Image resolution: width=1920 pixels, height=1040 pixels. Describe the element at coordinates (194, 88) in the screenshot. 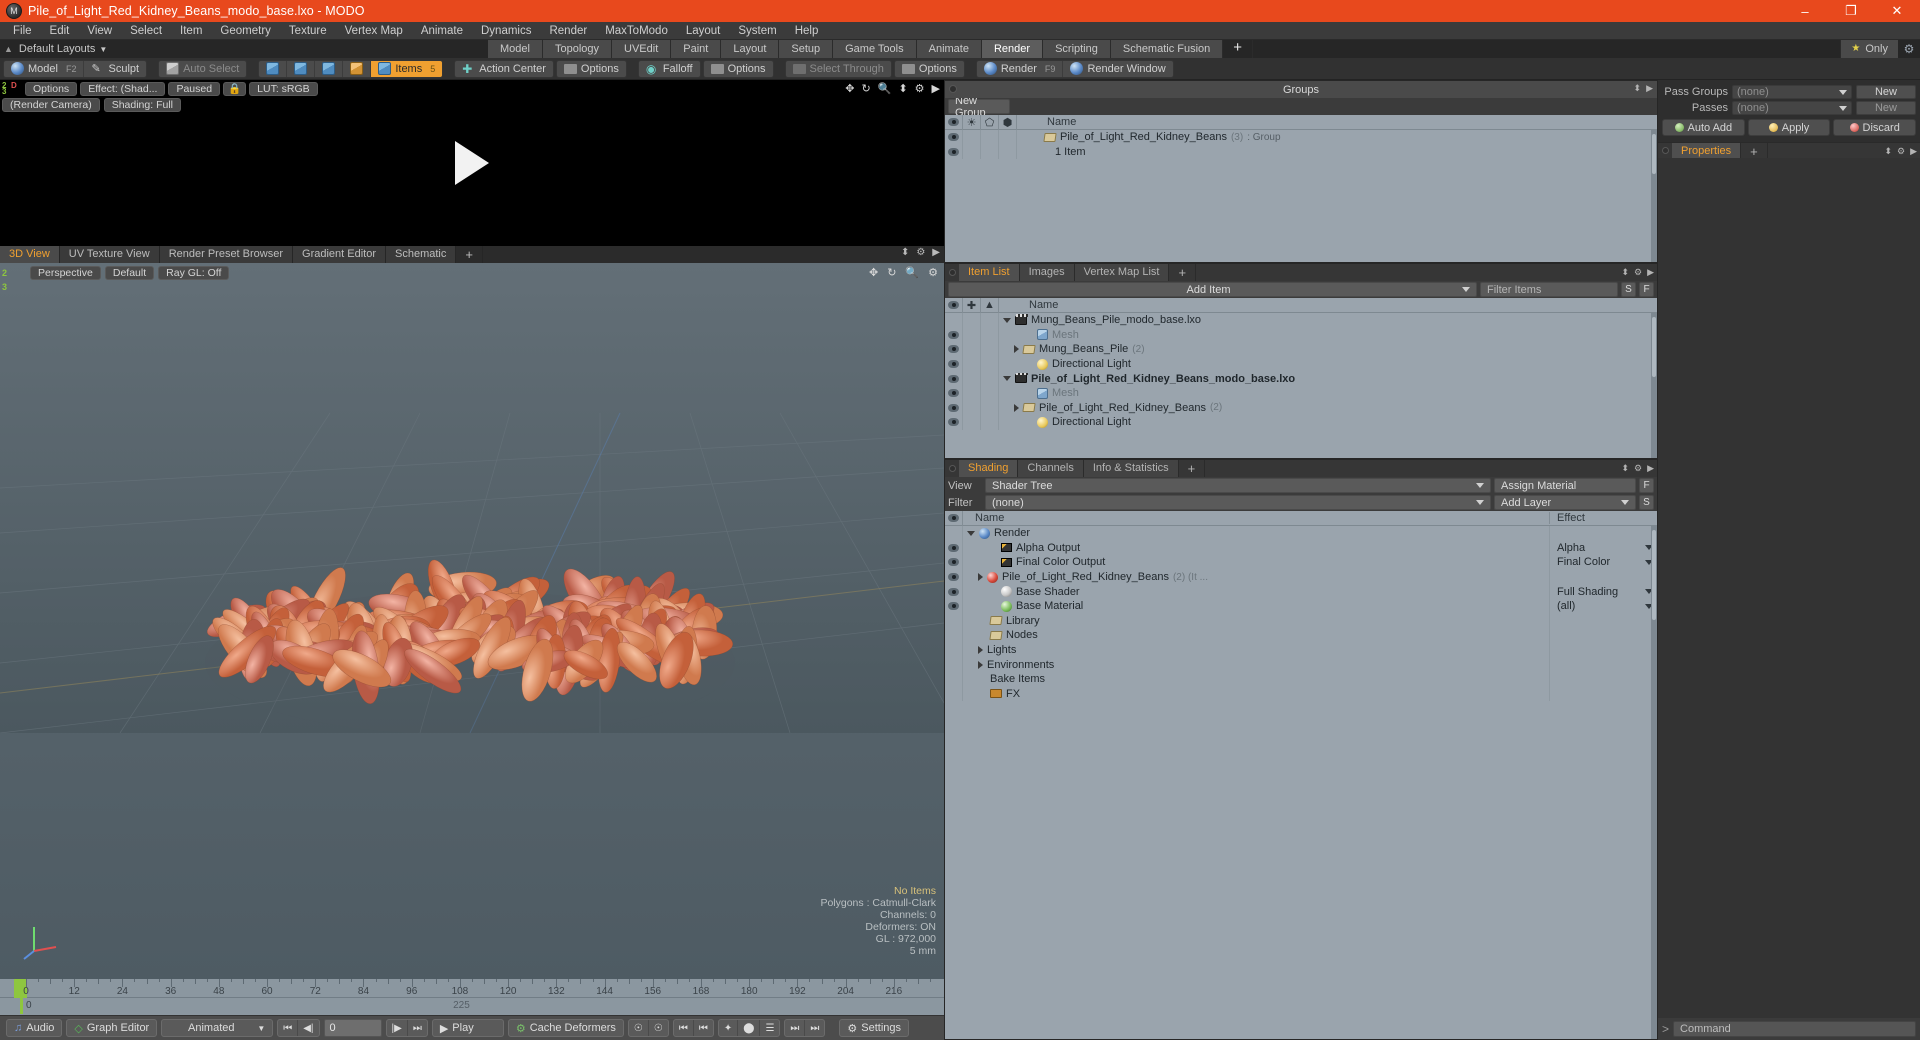

I see `preview-paused-button: Paused` at that location.